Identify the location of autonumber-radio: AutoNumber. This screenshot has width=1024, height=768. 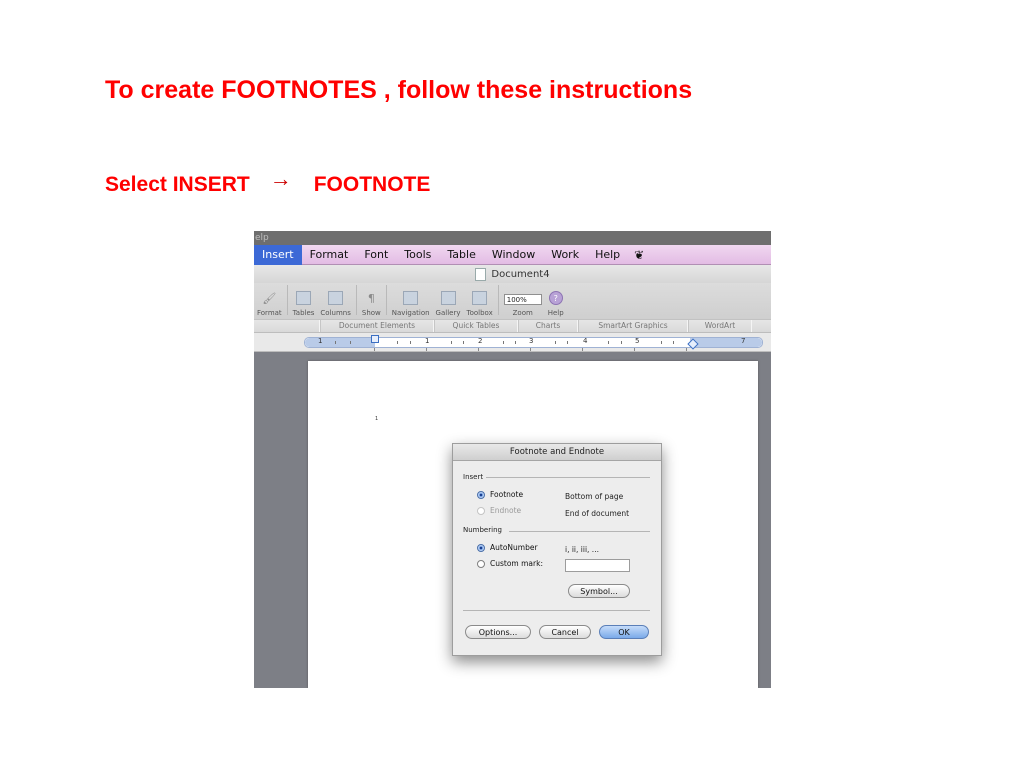
(507, 547).